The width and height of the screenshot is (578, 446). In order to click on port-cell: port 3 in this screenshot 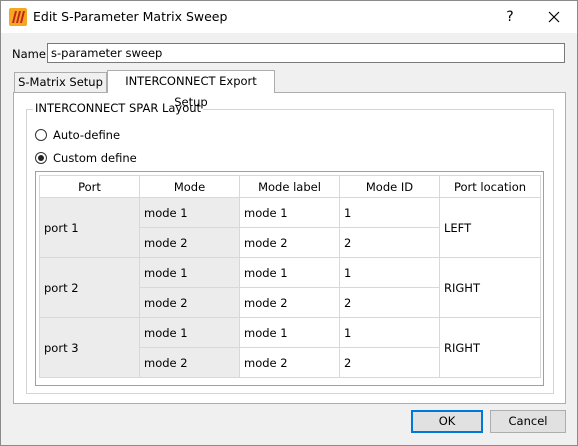, I will do `click(89, 347)`.